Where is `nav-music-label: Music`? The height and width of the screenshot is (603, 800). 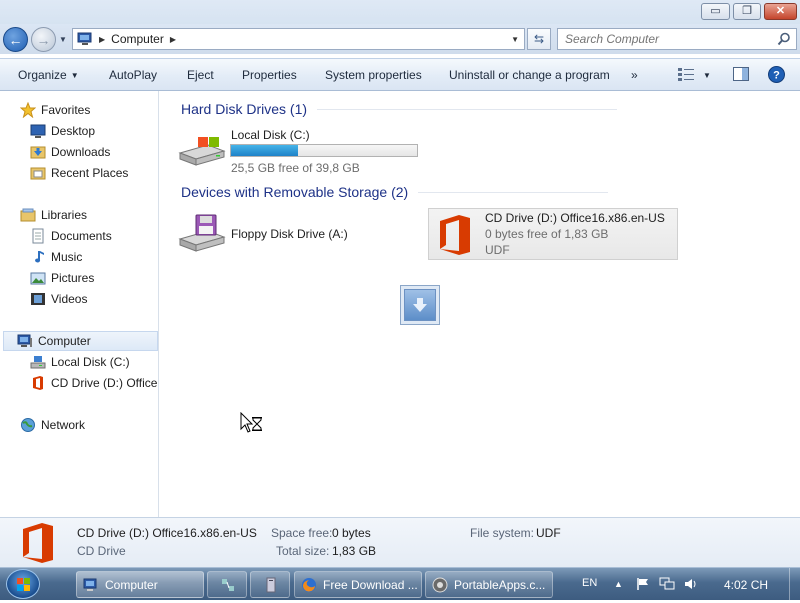 nav-music-label: Music is located at coordinates (67, 257).